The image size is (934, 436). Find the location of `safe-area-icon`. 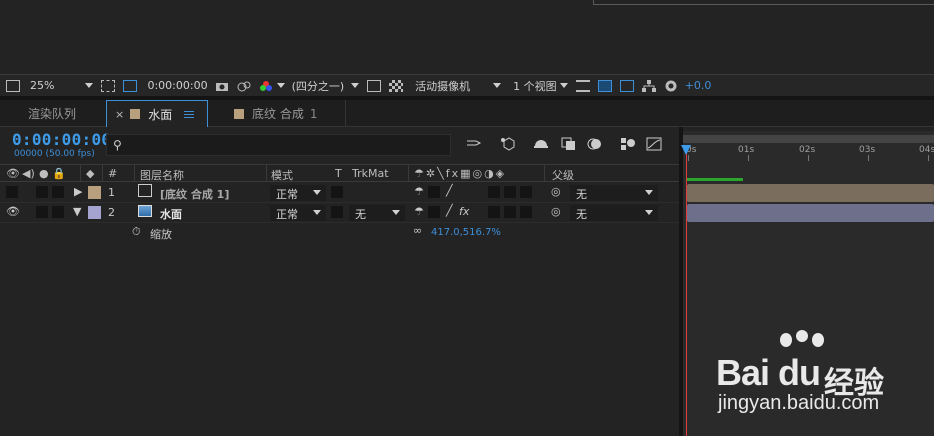

safe-area-icon is located at coordinates (108, 85).